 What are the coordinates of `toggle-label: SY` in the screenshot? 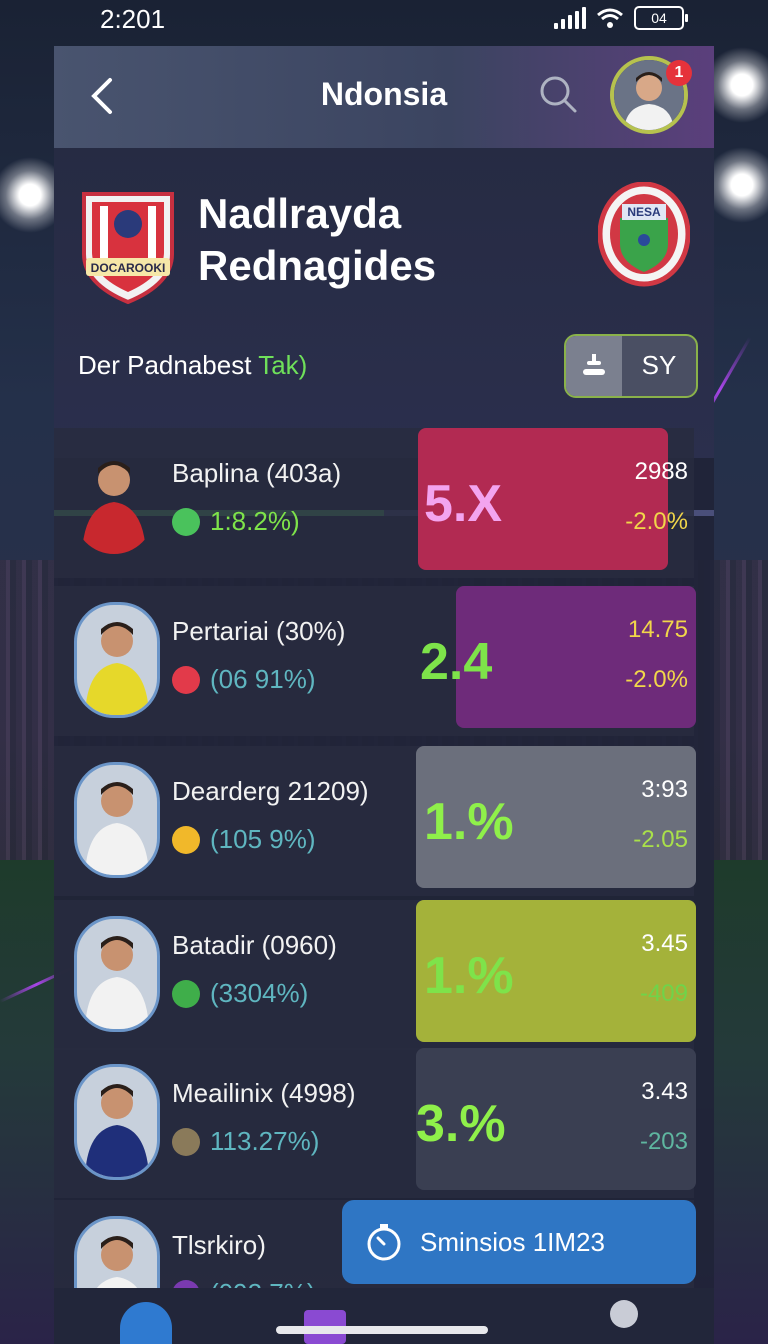 It's located at (659, 366).